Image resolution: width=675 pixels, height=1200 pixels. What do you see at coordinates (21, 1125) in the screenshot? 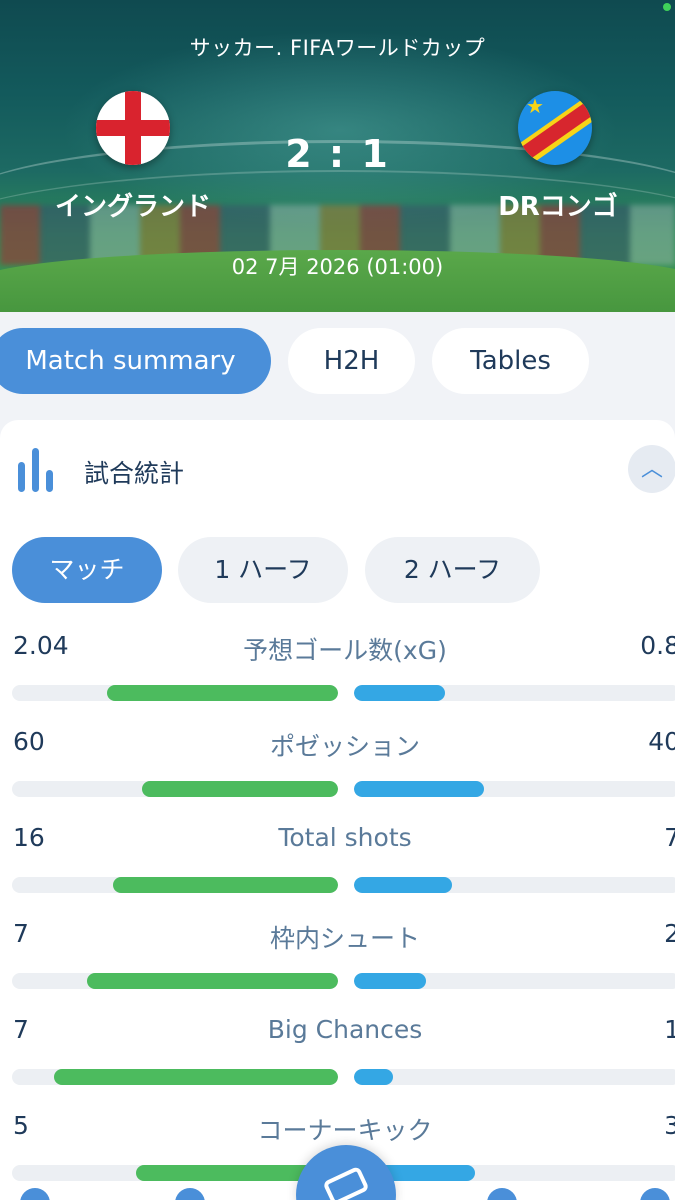
I see `stat-home-value: 5` at bounding box center [21, 1125].